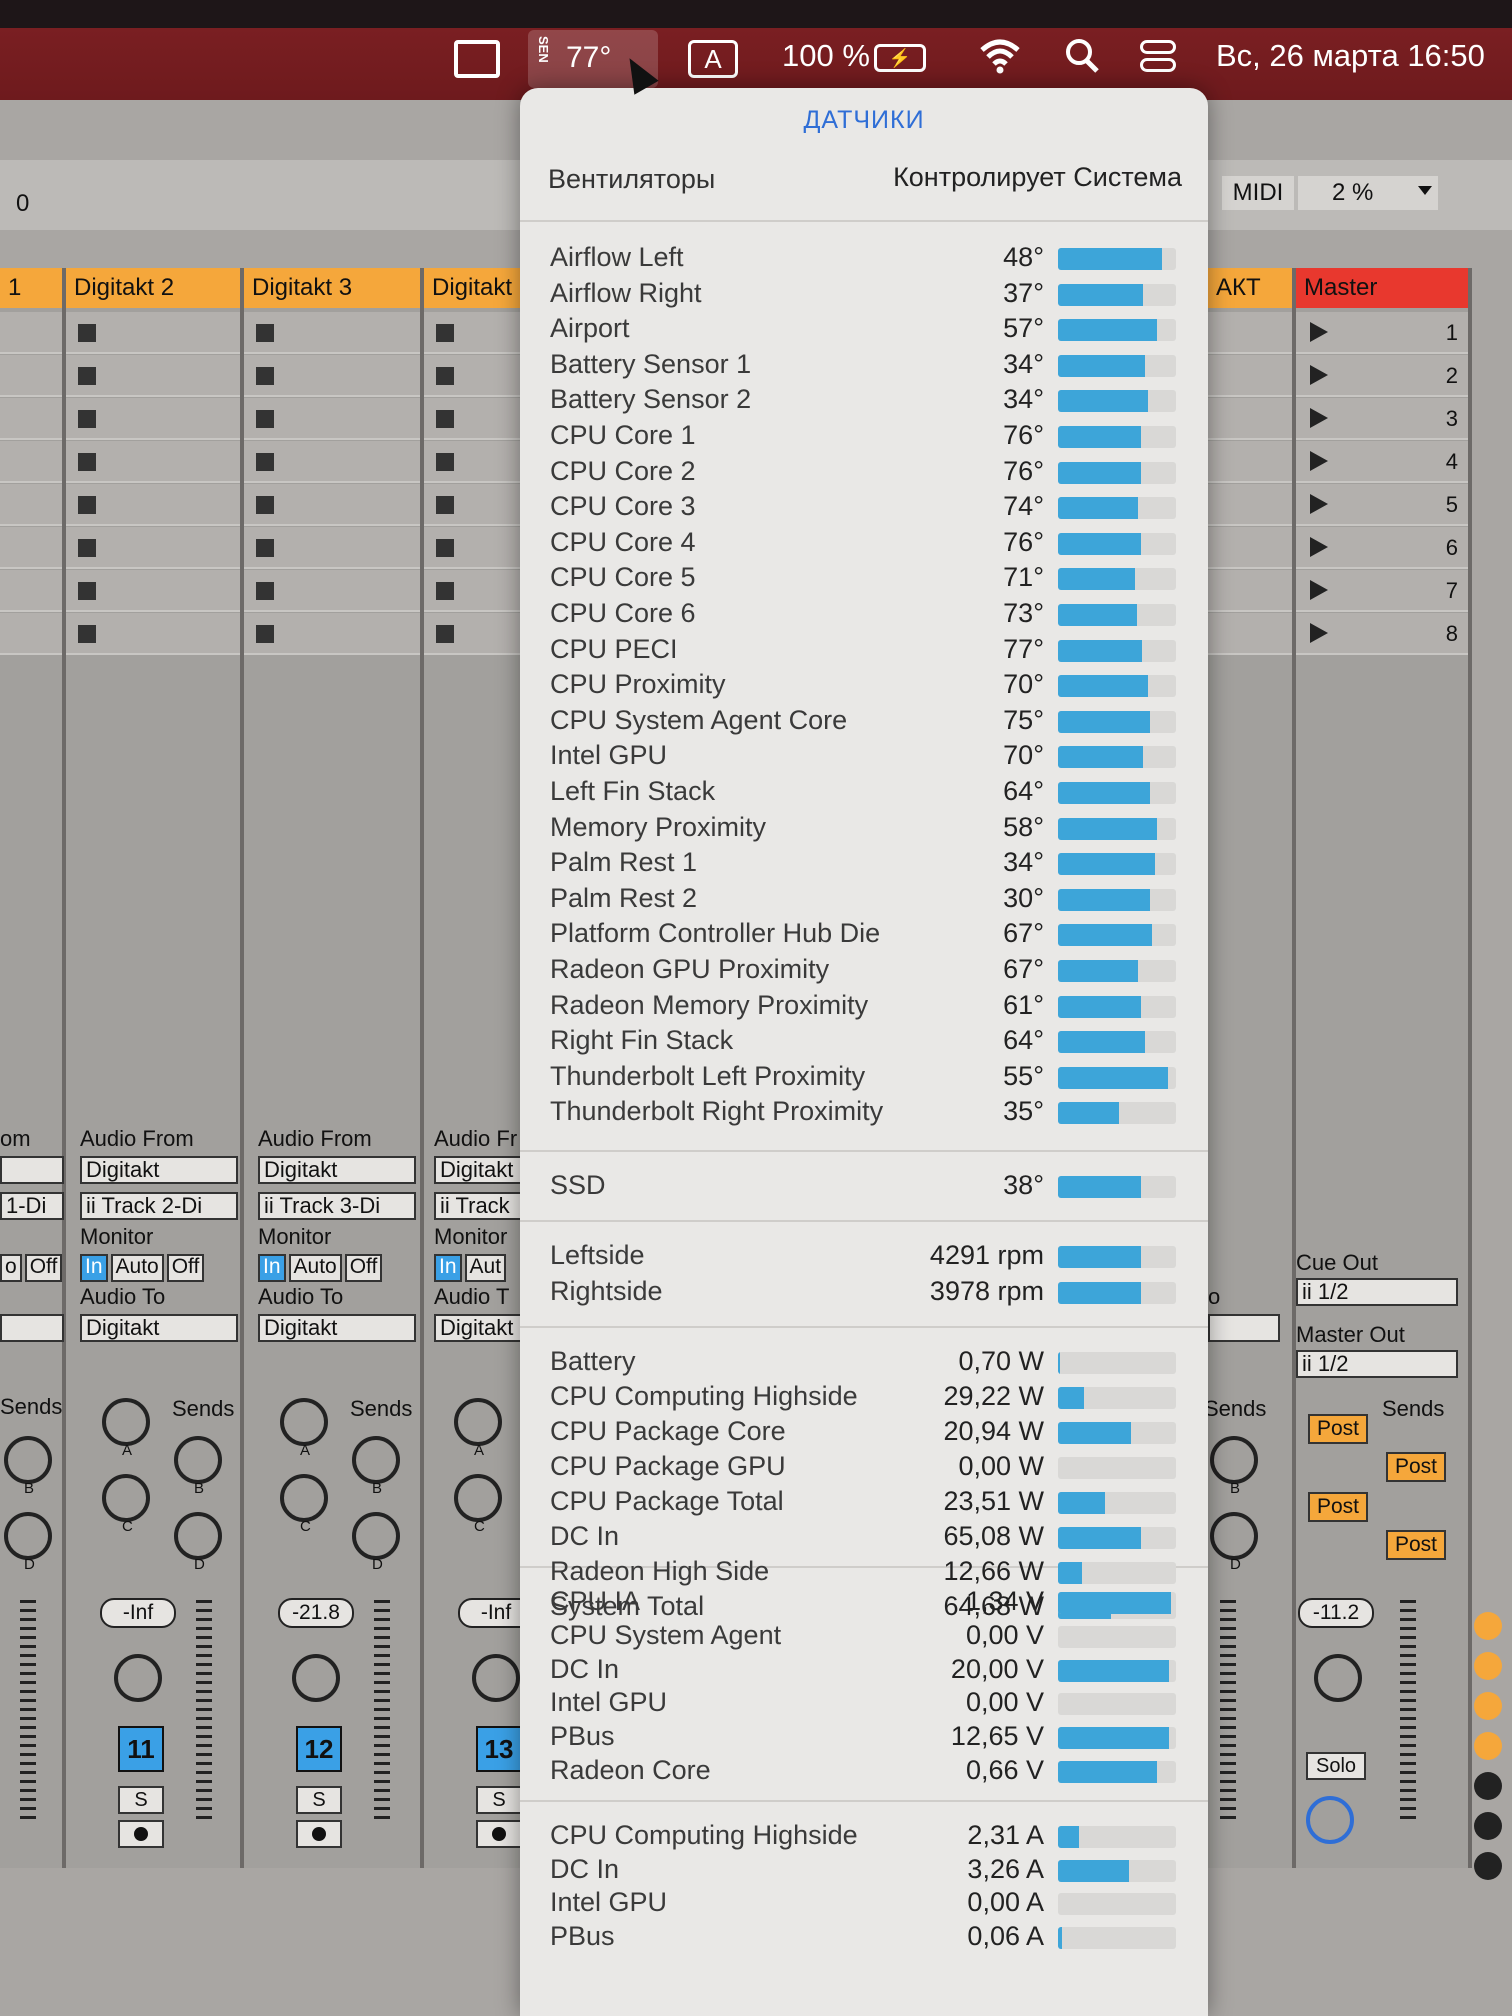  I want to click on cue-volume-knob, so click(1330, 1820).